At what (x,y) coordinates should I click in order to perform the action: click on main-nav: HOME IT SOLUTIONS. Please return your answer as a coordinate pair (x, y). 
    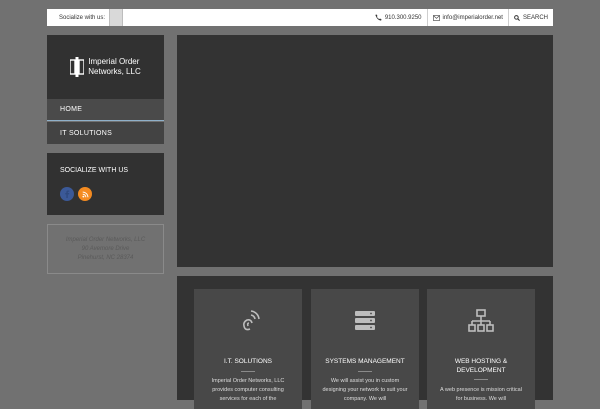
    Looking at the image, I should click on (105, 121).